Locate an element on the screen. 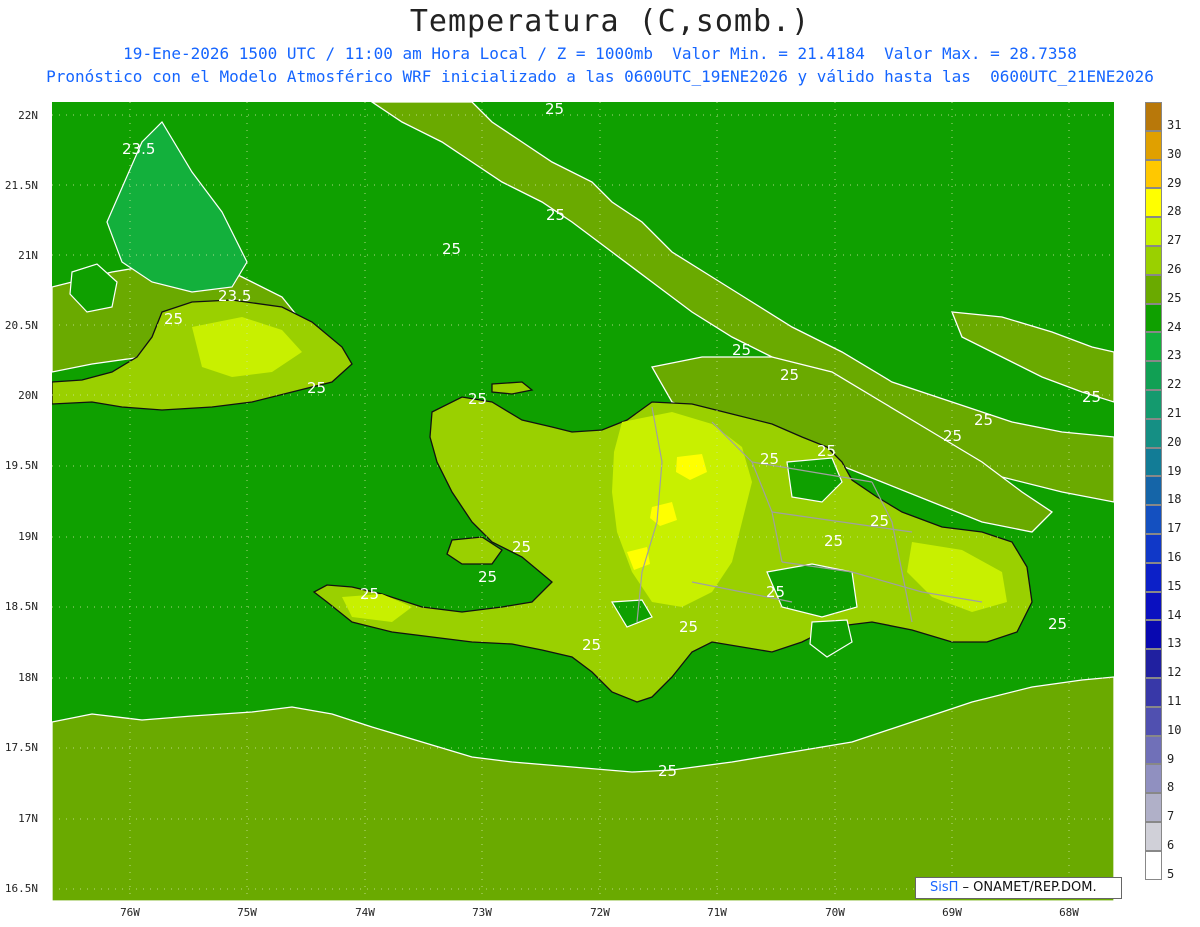 The height and width of the screenshot is (927, 1200). lat-label: 16.5N is located at coordinates (21, 888).